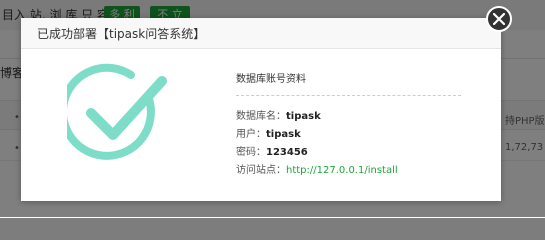  I want to click on close-icon, so click(499, 19).